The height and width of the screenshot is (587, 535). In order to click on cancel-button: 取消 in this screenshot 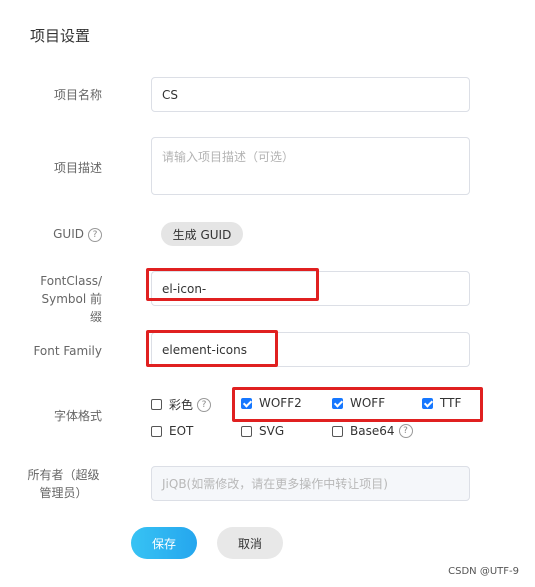, I will do `click(250, 543)`.